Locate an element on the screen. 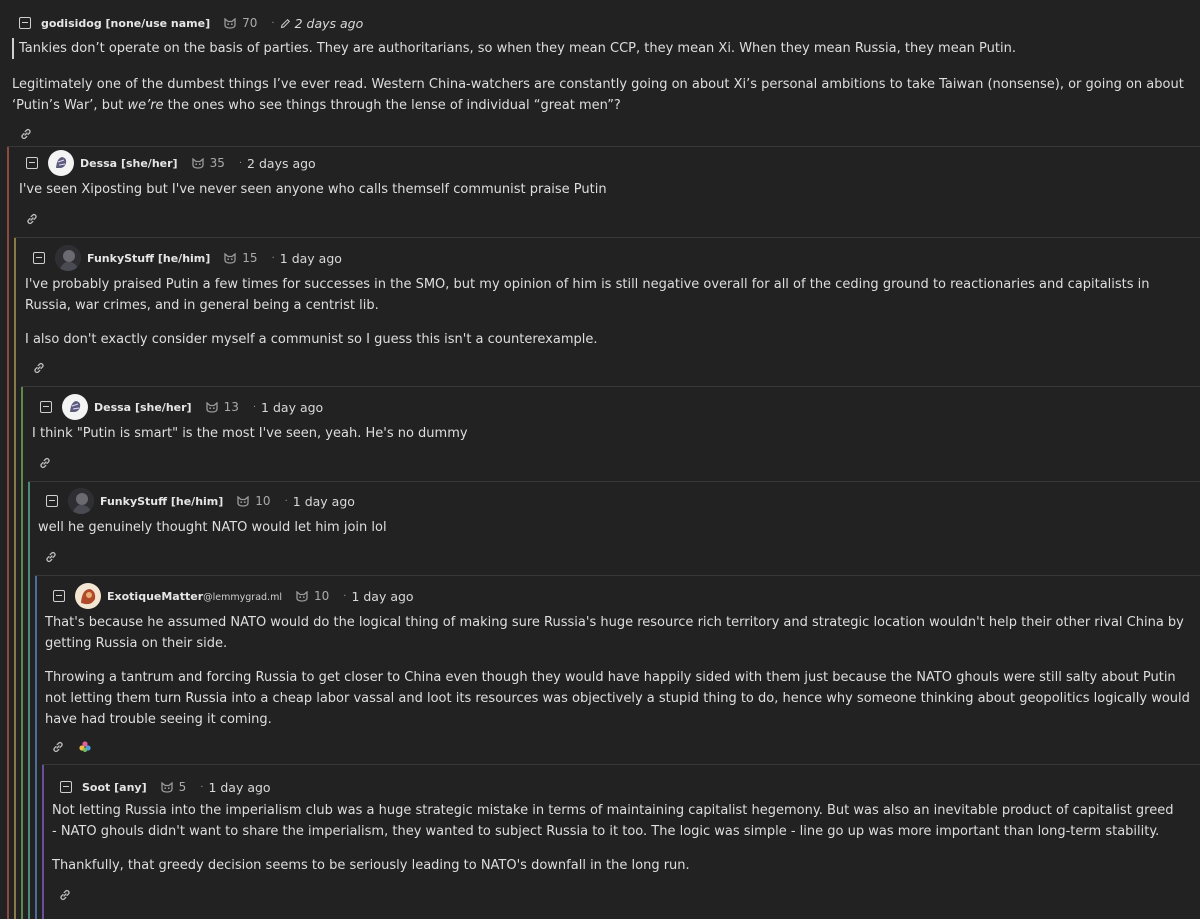  username: ExotiqueMatter@lemmygrad.ml is located at coordinates (194, 596).